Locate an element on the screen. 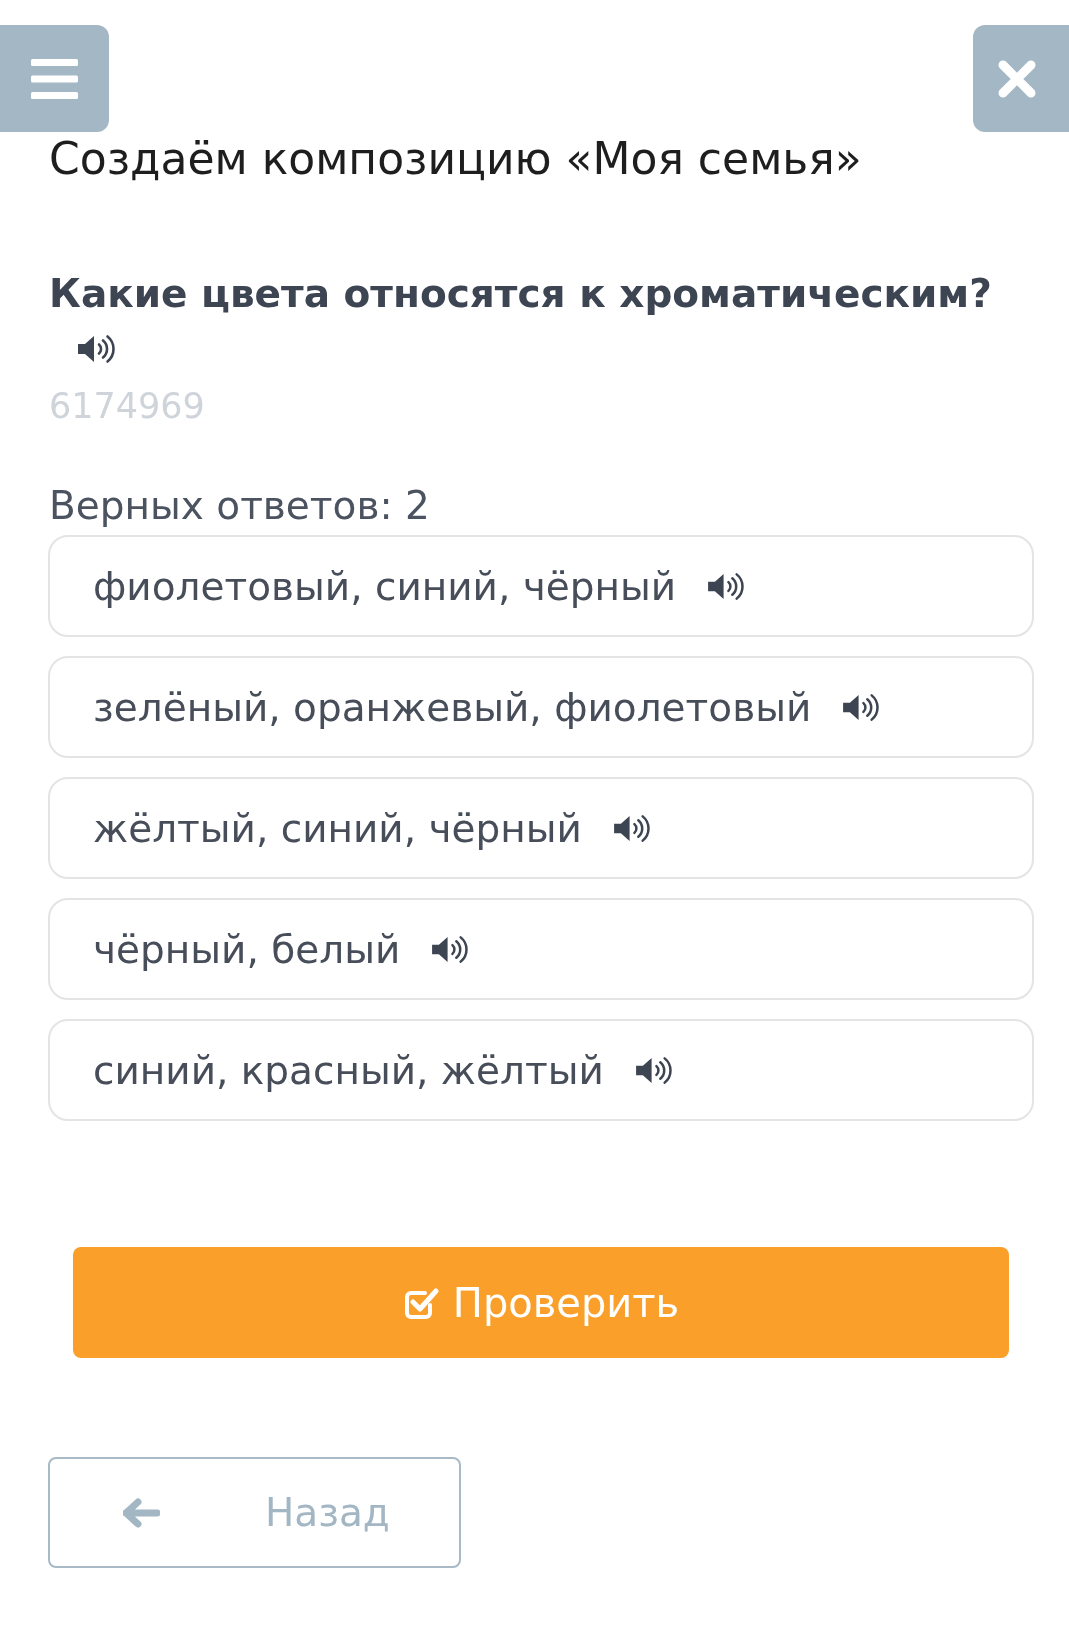 This screenshot has width=1069, height=1635. answer-option: зелёный, оранжевый, фиолетовый is located at coordinates (541, 707).